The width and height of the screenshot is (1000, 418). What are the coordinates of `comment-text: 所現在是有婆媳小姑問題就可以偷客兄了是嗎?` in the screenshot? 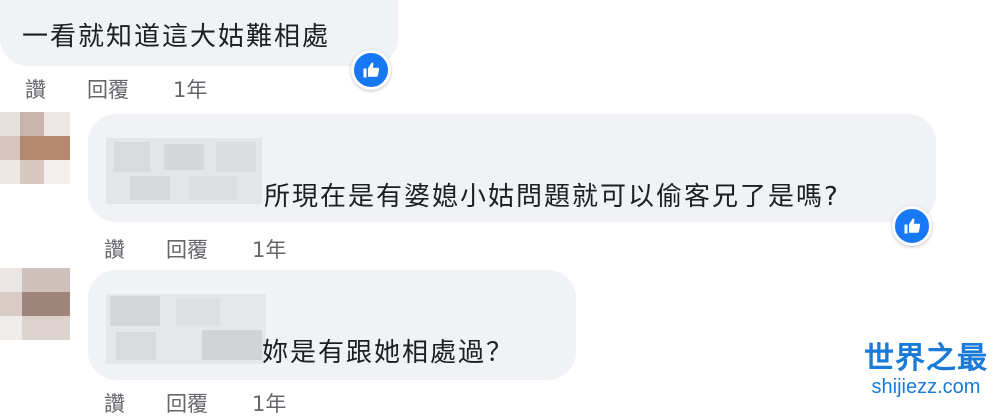 It's located at (552, 197).